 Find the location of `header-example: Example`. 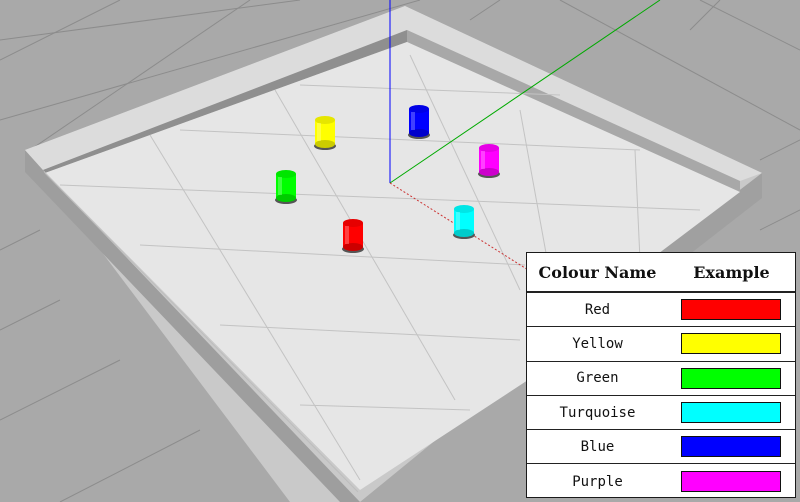

header-example: Example is located at coordinates (731, 272).